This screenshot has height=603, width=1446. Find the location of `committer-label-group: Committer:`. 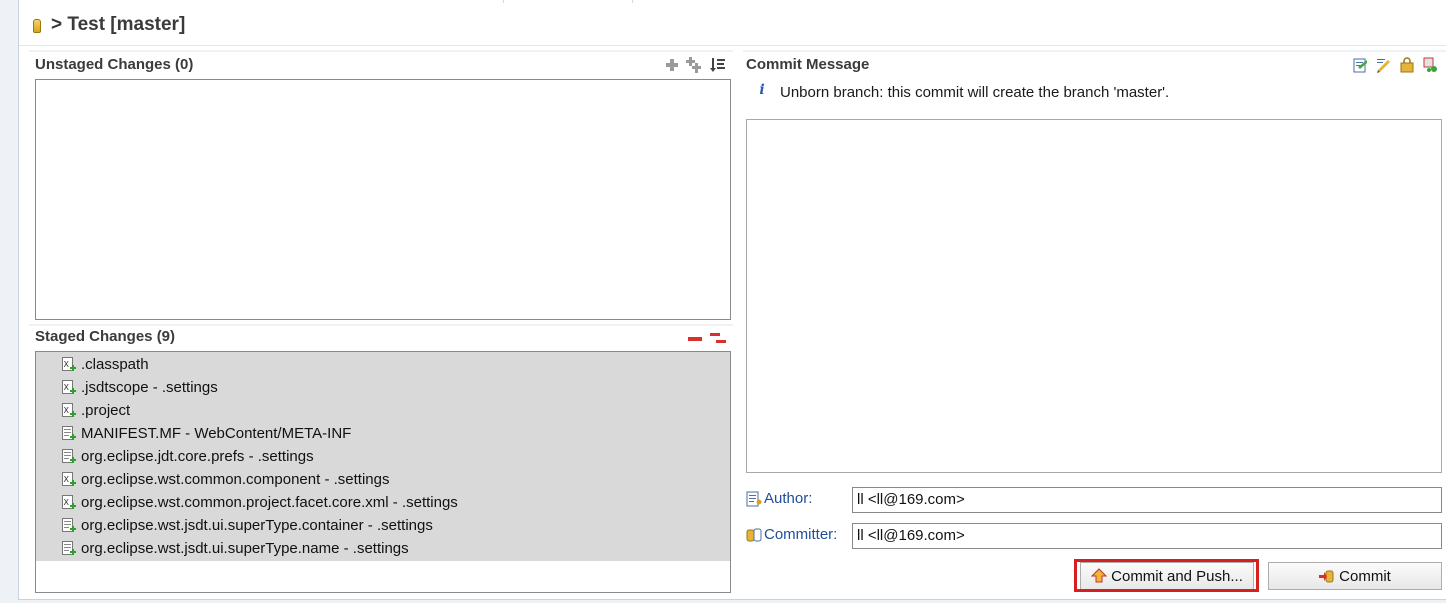

committer-label-group: Committer: is located at coordinates (791, 534).